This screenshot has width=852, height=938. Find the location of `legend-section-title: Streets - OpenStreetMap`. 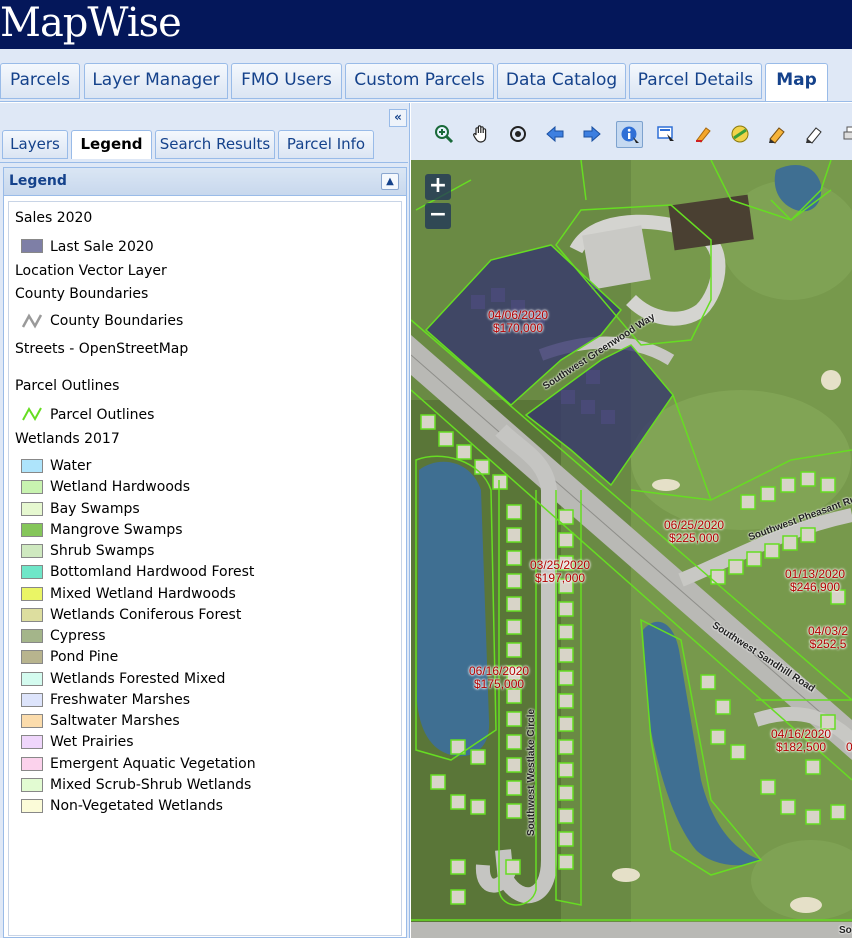

legend-section-title: Streets - OpenStreetMap is located at coordinates (102, 349).